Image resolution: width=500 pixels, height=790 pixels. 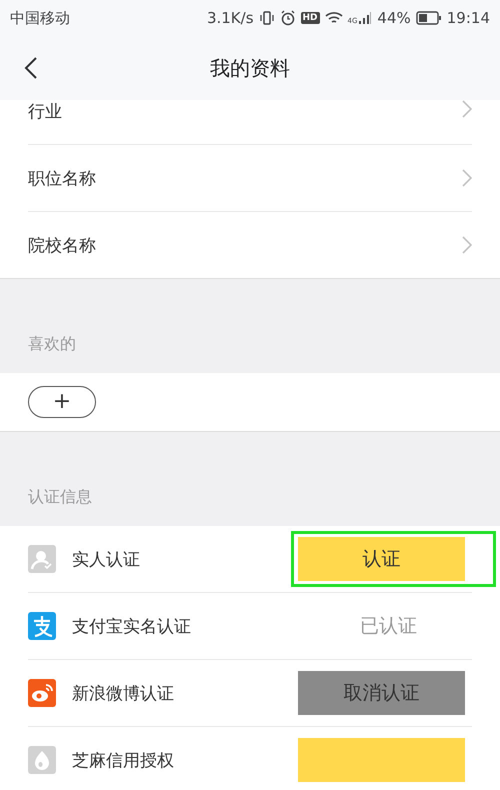 I want to click on verification-label: 支付宝实名认证, so click(x=132, y=627).